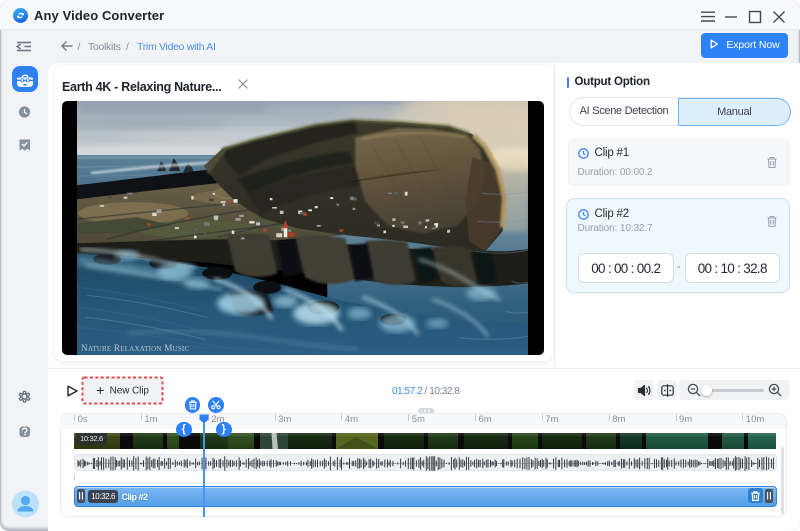 The width and height of the screenshot is (800, 531). Describe the element at coordinates (135, 348) in the screenshot. I see `svg-text: NATURE RELAXATION MUSIC` at that location.